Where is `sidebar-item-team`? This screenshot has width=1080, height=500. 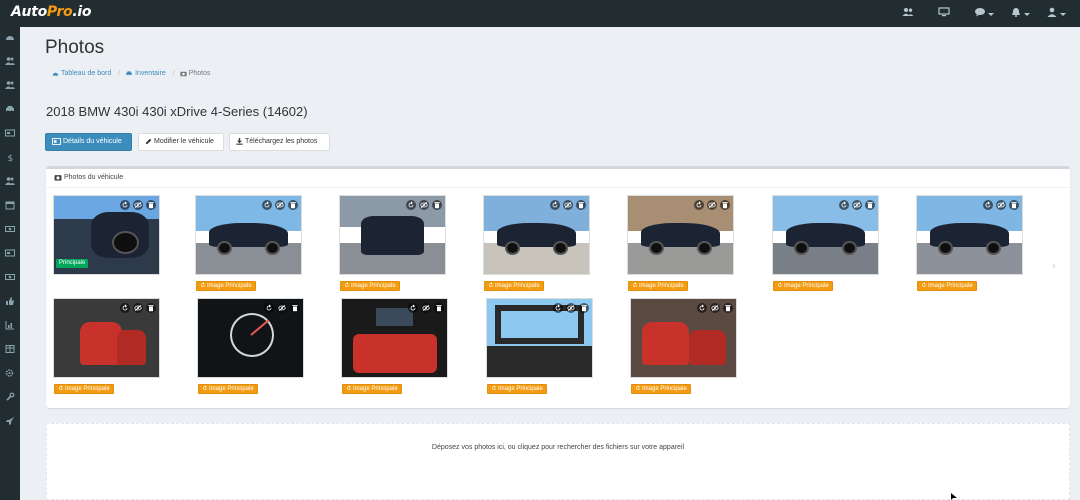 sidebar-item-team is located at coordinates (10, 181).